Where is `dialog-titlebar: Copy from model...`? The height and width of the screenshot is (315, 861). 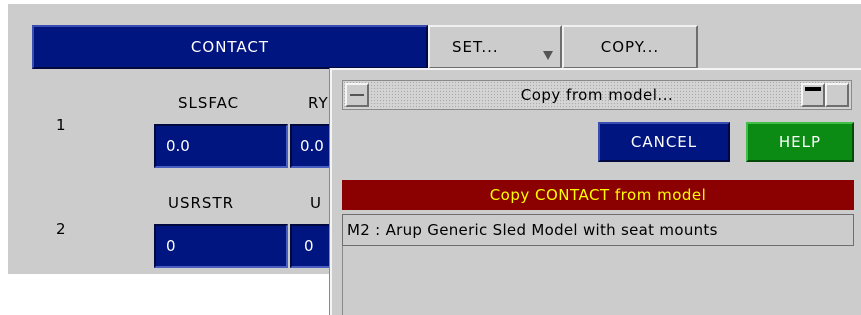 dialog-titlebar: Copy from model... is located at coordinates (597, 95).